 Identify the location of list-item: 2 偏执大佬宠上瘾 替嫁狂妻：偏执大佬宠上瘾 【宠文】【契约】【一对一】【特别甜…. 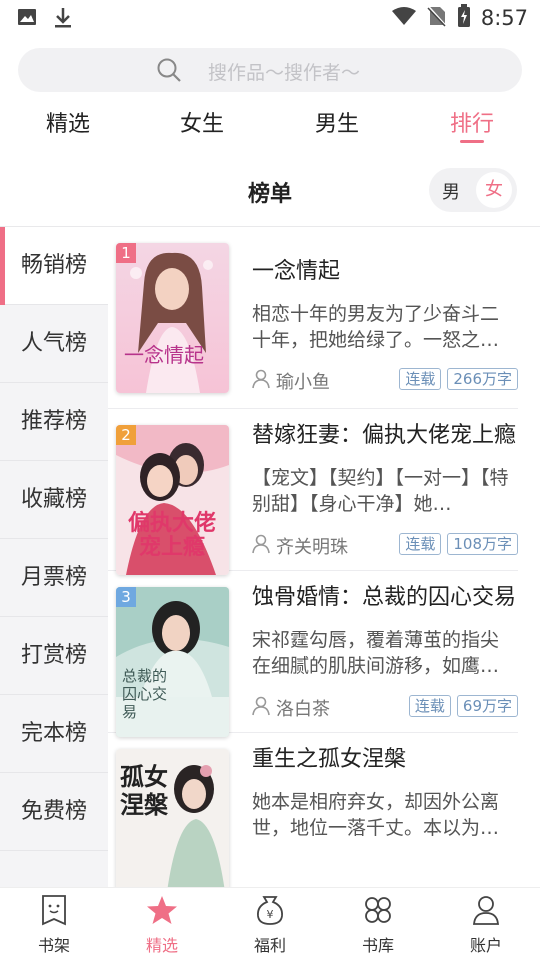
(313, 492).